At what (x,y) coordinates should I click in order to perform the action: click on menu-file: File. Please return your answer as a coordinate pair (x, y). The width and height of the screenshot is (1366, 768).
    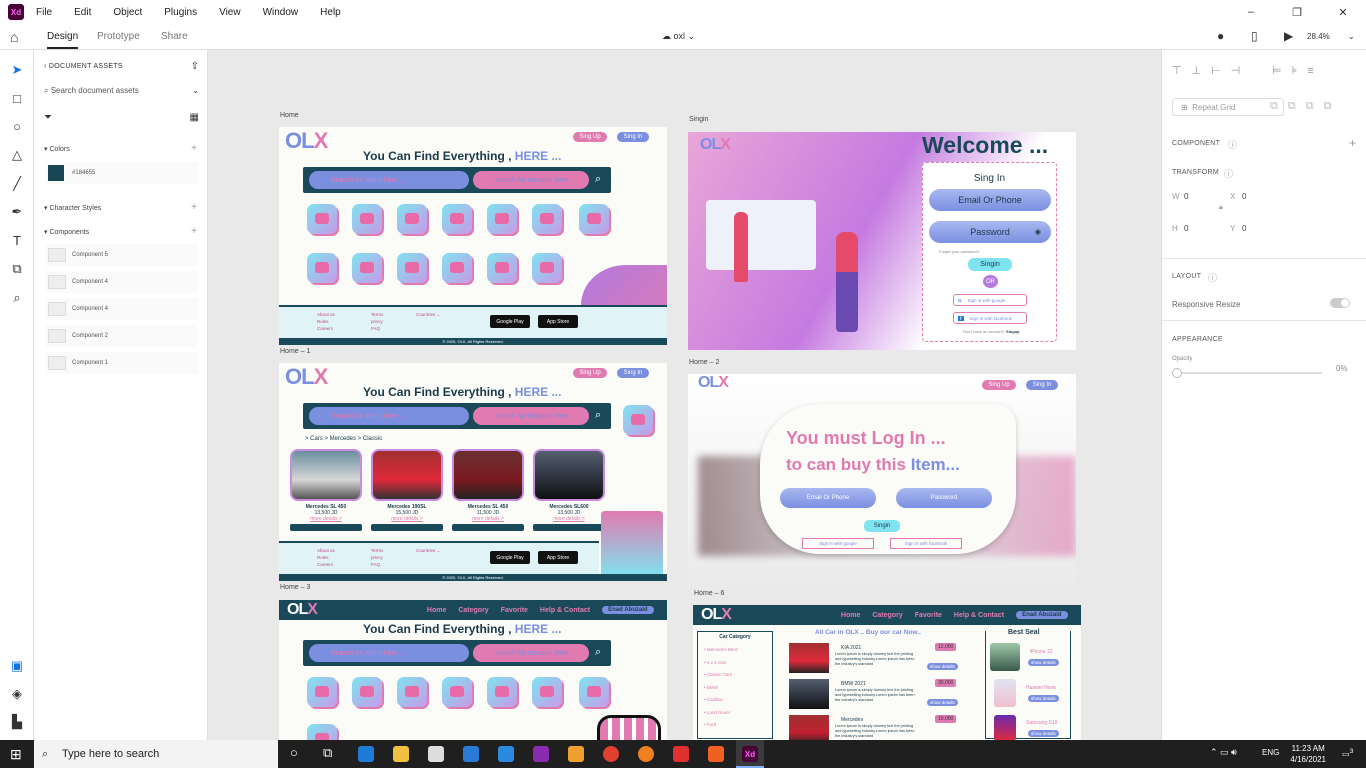
    Looking at the image, I should click on (44, 12).